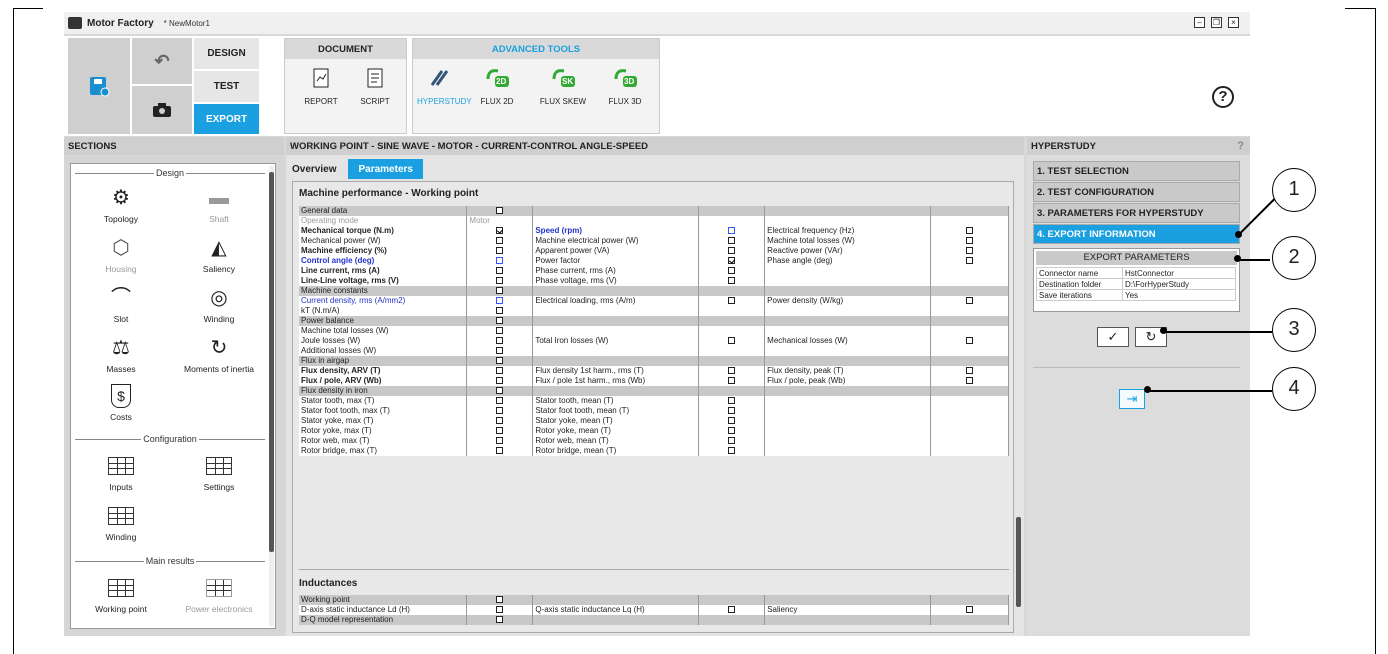 Image resolution: width=1388 pixels, height=654 pixels. I want to click on step-parameters-for-hyperstudy: 3. PARAMETERS FOR HYPERSTUDY, so click(1136, 213).